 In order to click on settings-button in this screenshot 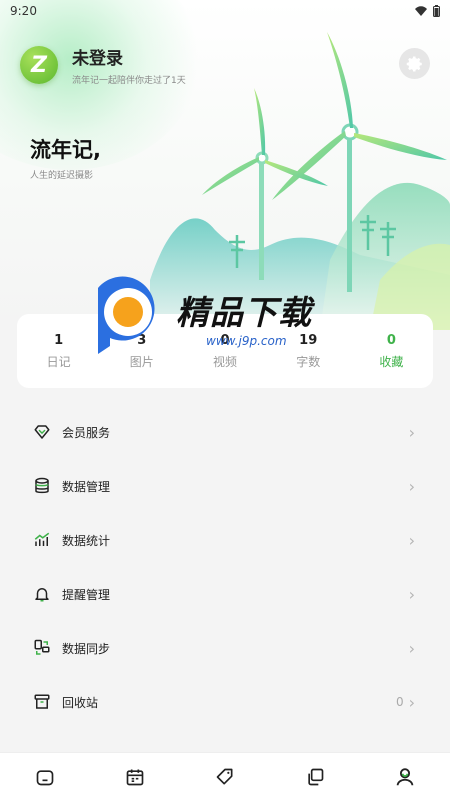, I will do `click(414, 63)`.